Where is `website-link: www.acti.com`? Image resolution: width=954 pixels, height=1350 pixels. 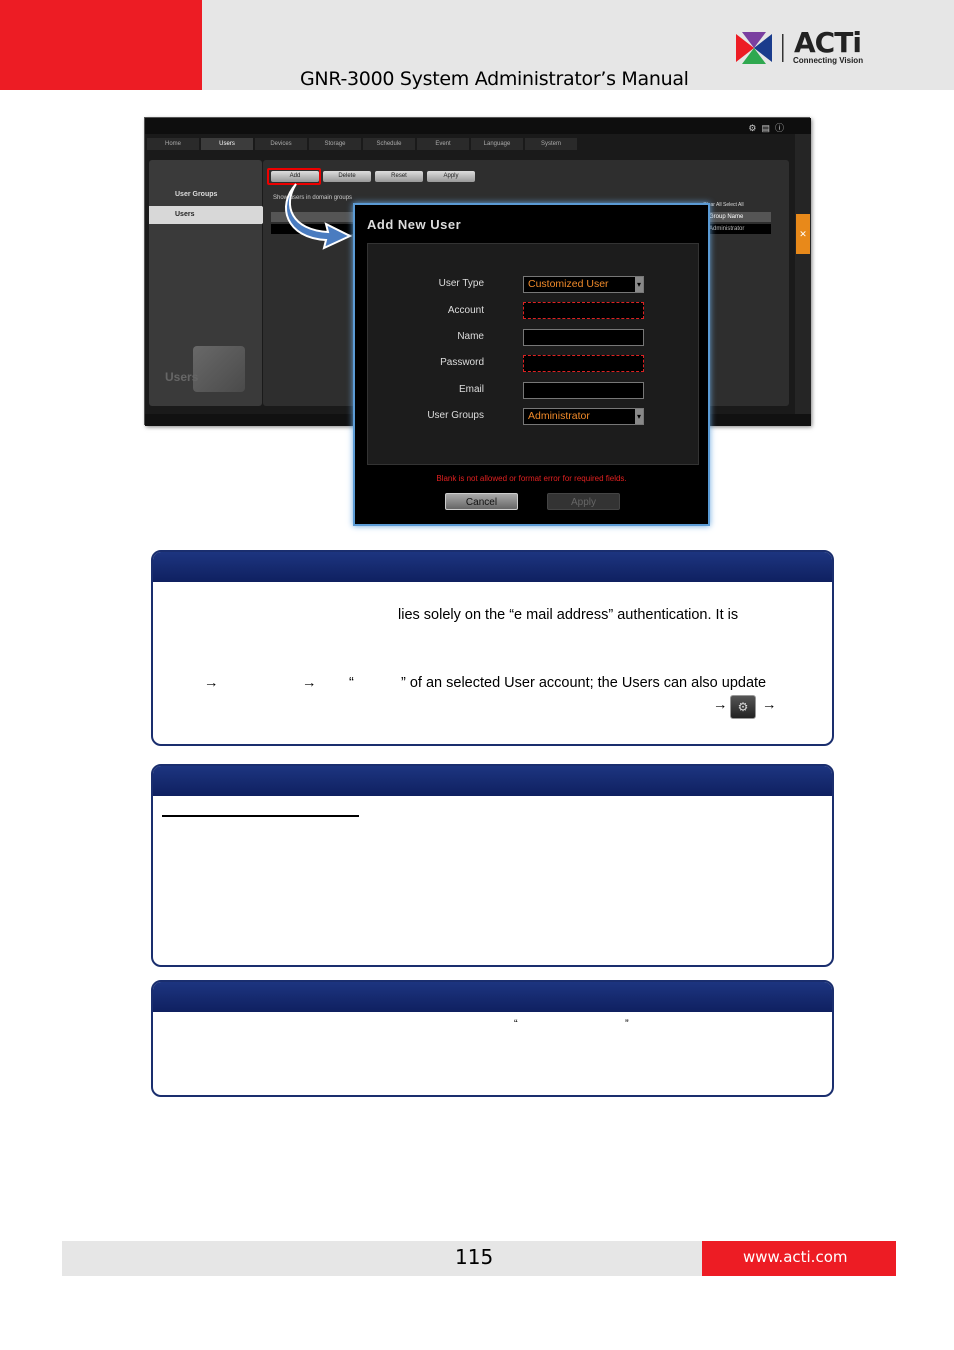 website-link: www.acti.com is located at coordinates (795, 1257).